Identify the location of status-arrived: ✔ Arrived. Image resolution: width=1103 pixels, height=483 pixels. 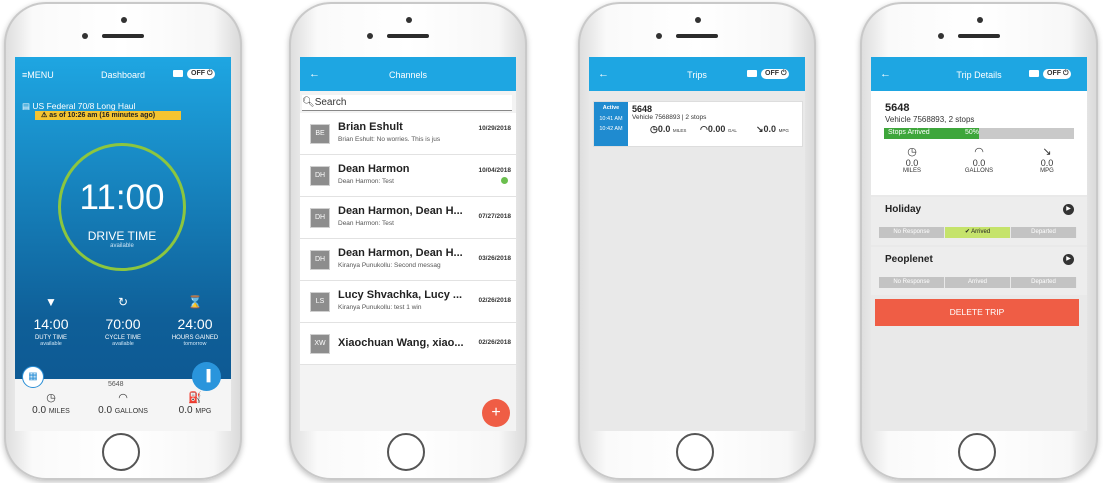
(978, 232).